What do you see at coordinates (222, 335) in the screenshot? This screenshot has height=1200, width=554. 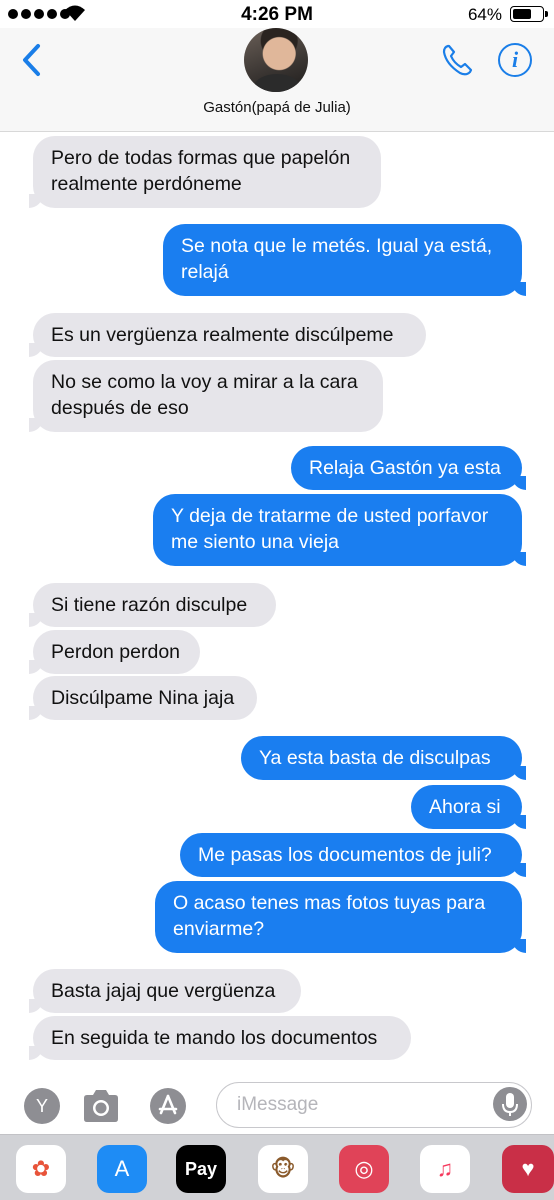 I see `message-text-line: Es un vergüenza realmente discúlpeme` at bounding box center [222, 335].